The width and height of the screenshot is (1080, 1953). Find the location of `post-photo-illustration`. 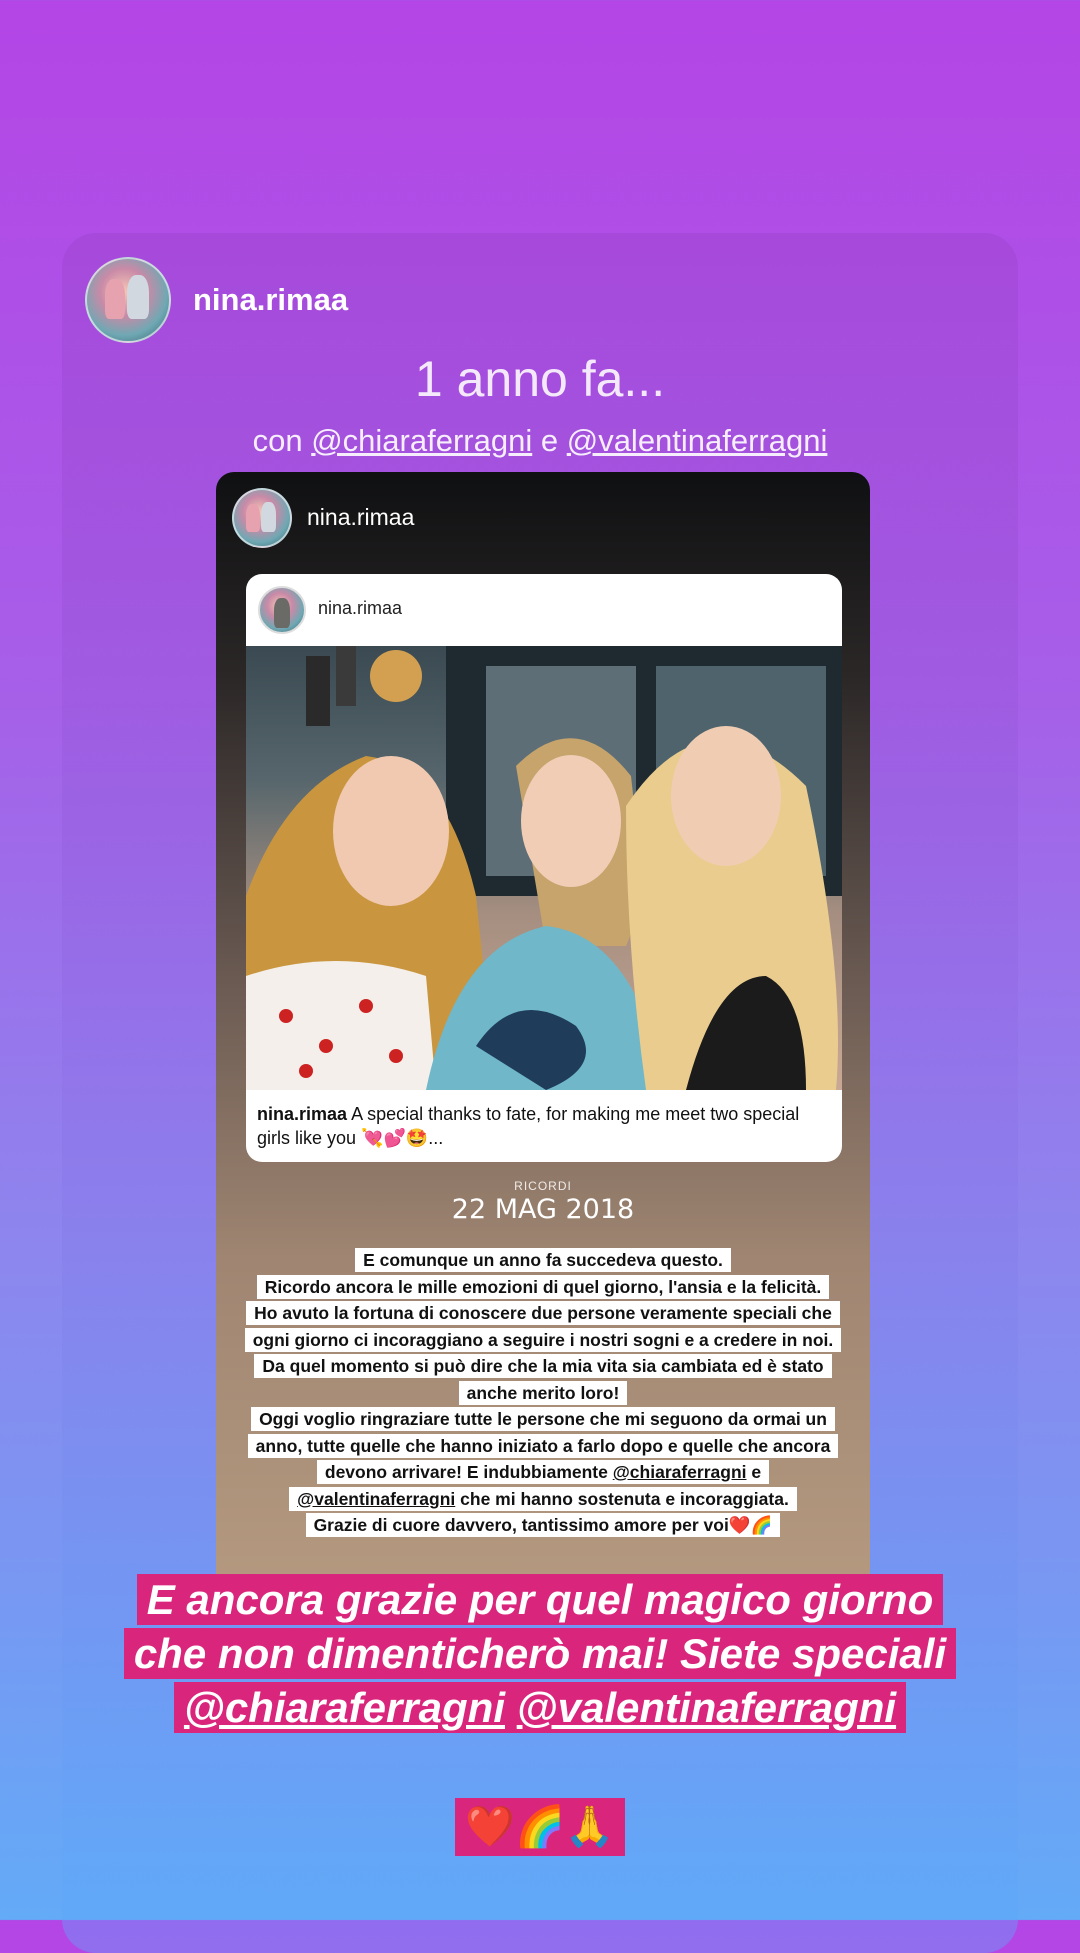

post-photo-illustration is located at coordinates (544, 868).